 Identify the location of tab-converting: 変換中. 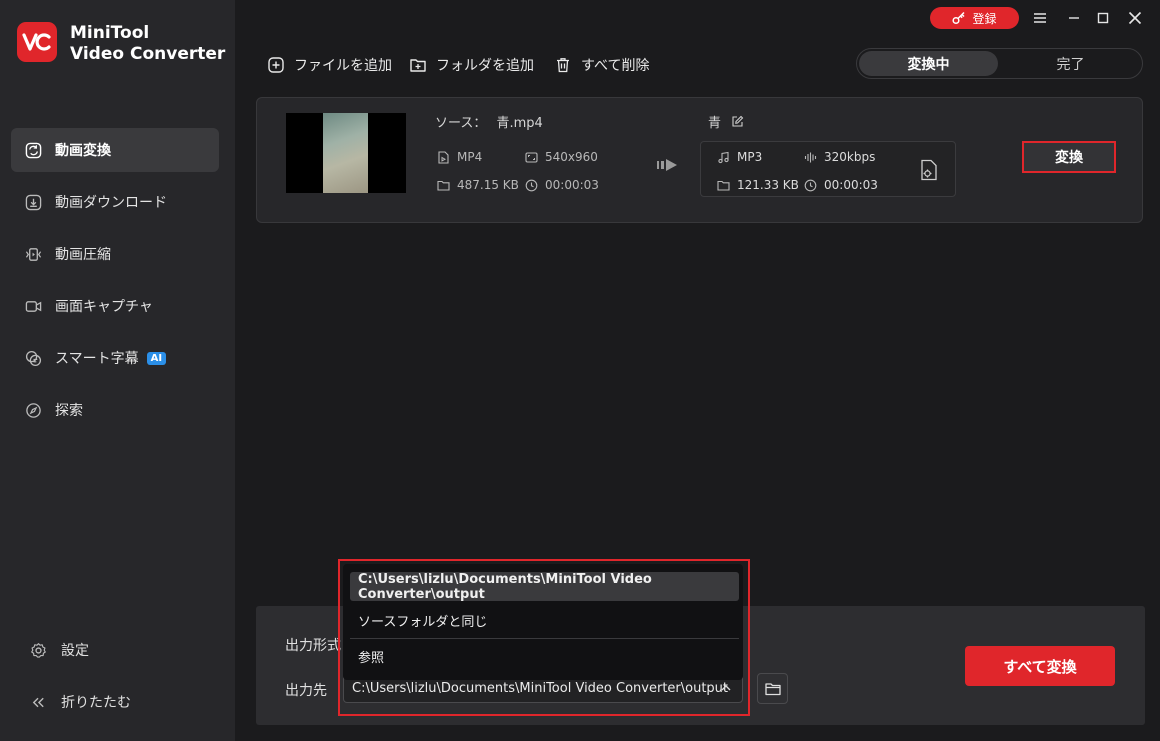
(928, 63).